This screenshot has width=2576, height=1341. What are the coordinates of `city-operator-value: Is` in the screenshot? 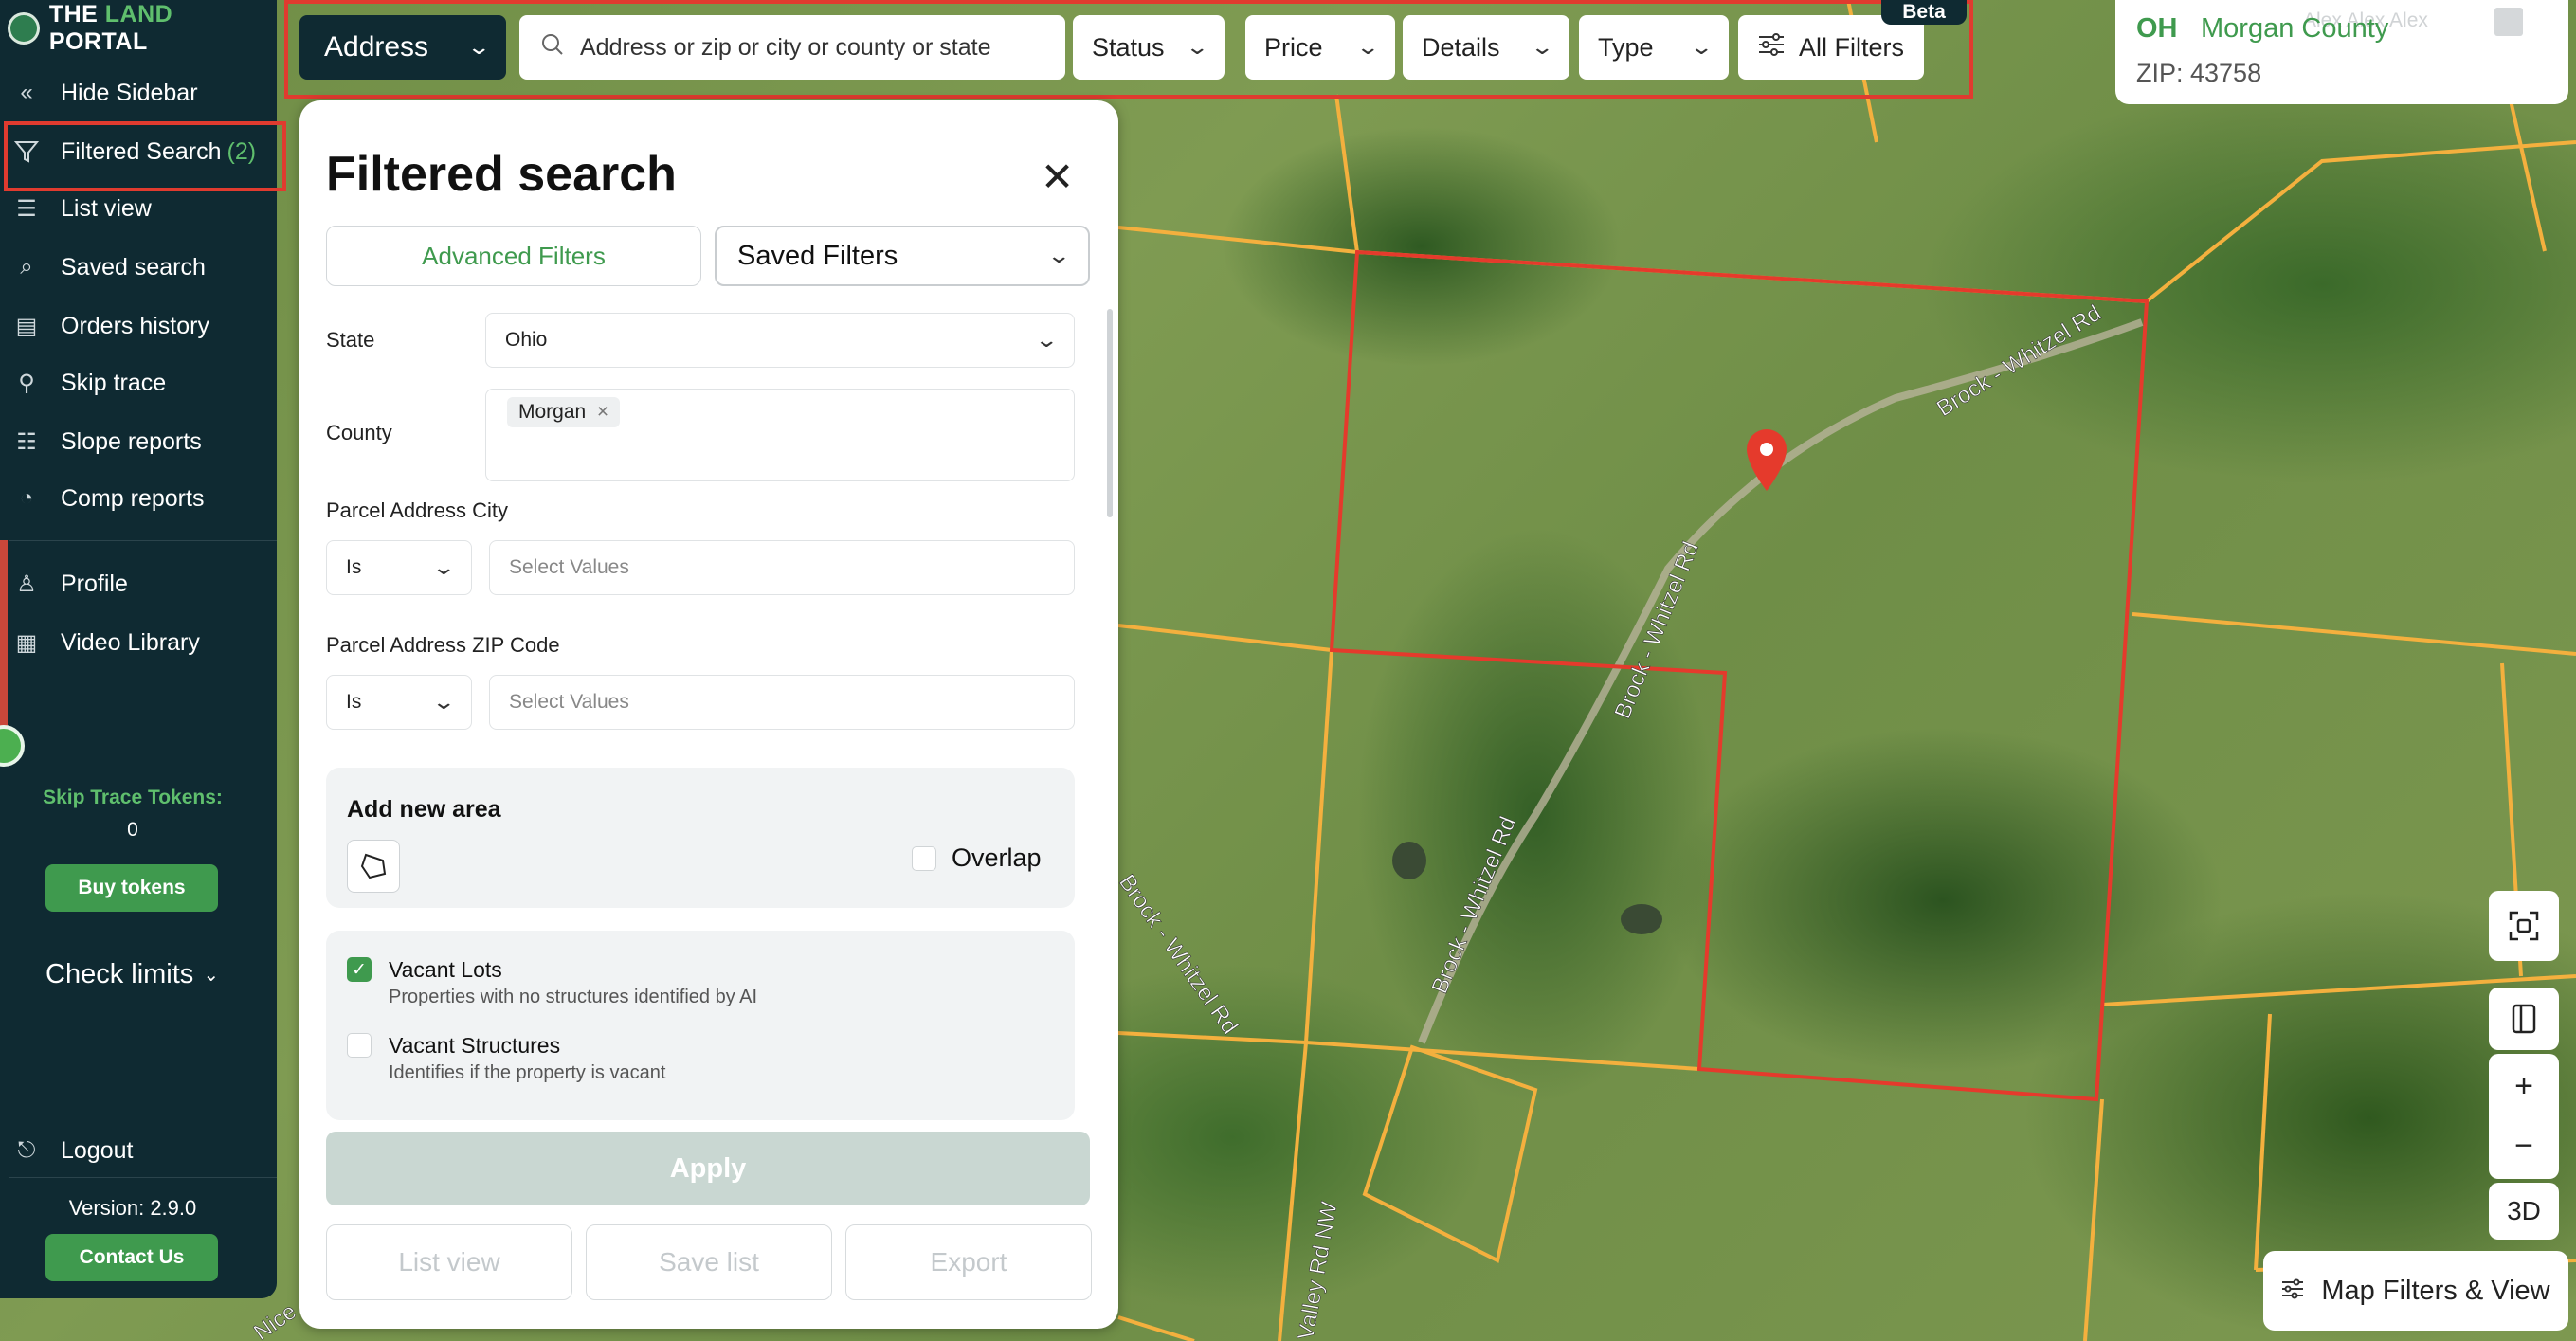 It's located at (354, 567).